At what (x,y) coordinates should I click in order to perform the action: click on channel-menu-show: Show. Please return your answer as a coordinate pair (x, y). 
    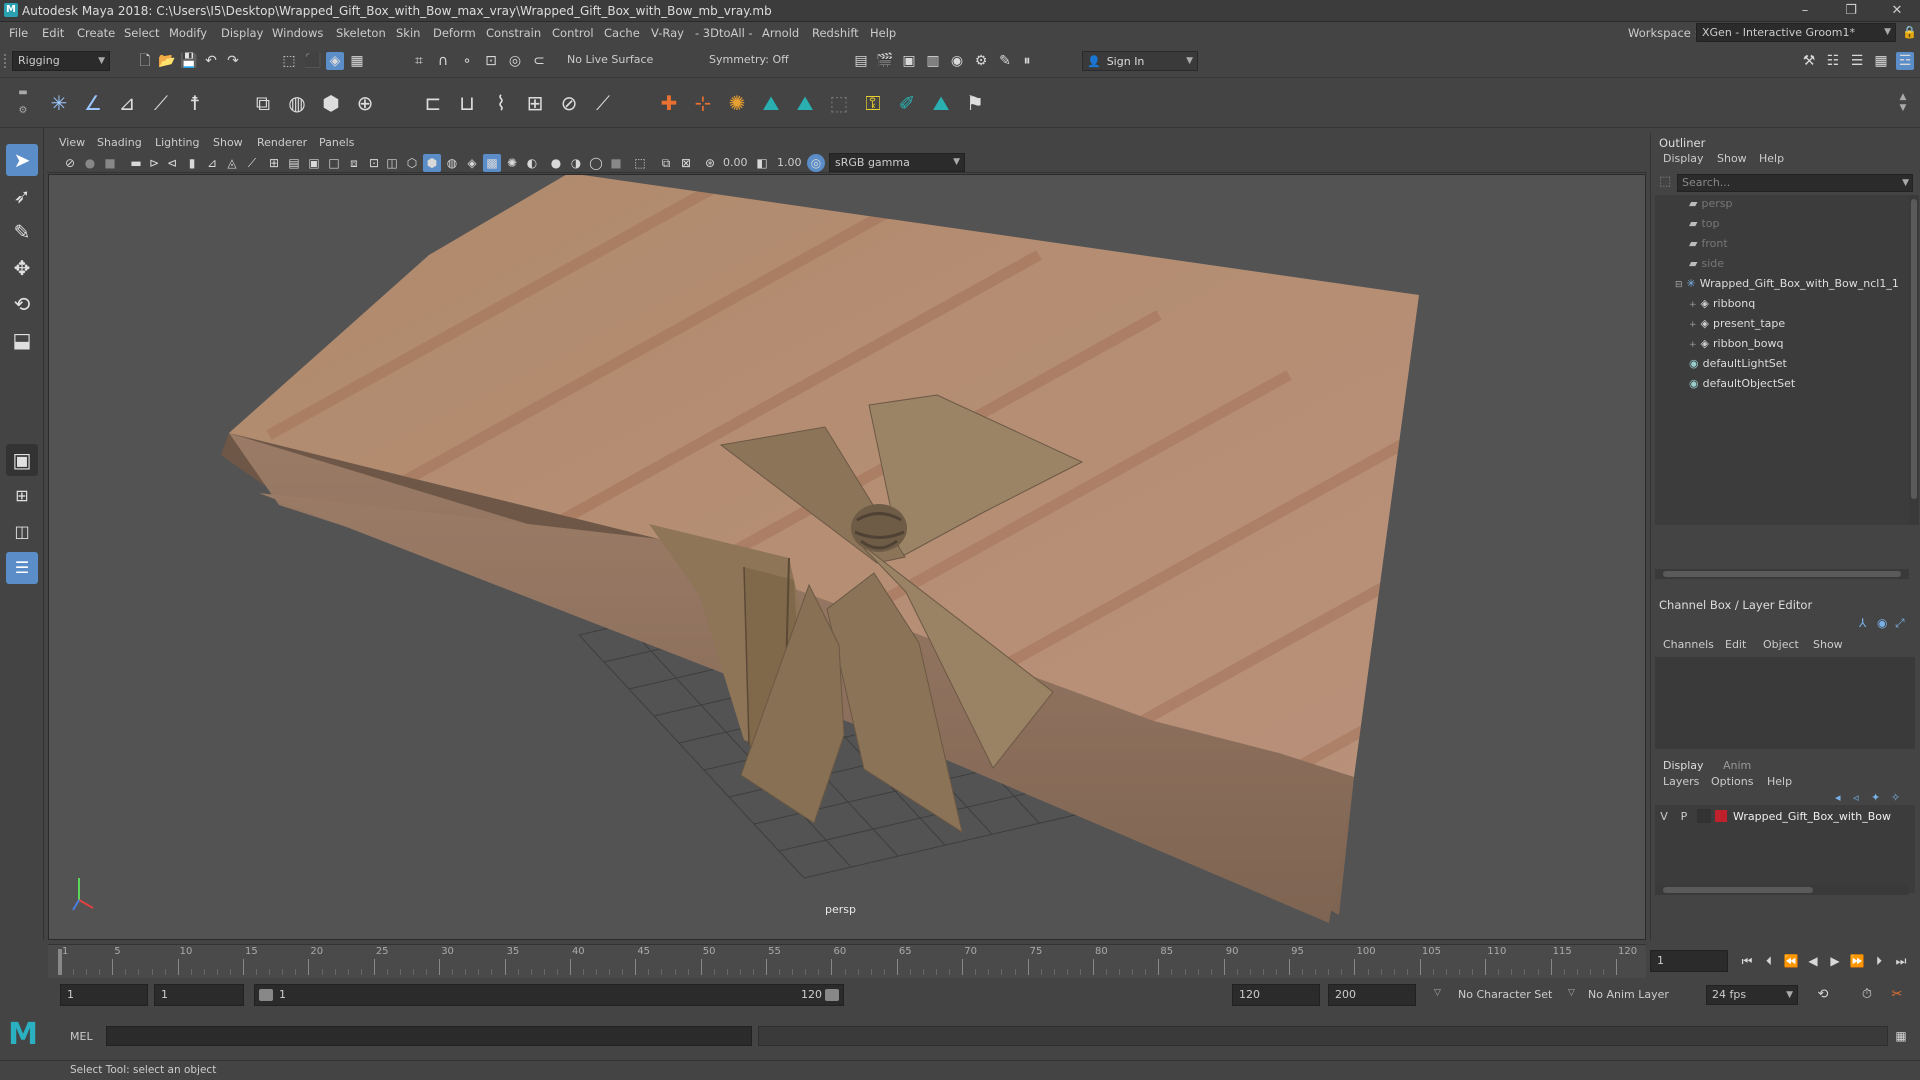
    Looking at the image, I should click on (1828, 644).